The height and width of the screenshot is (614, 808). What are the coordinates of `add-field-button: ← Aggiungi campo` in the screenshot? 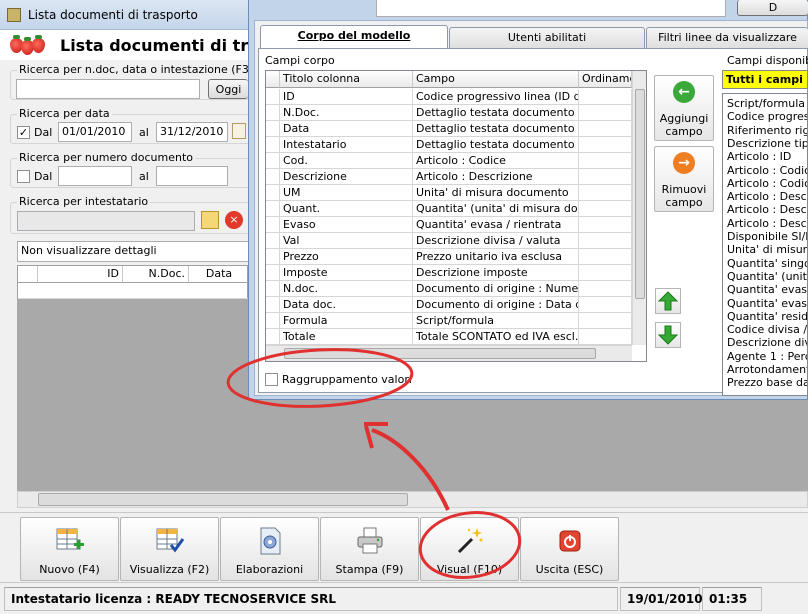 It's located at (684, 108).